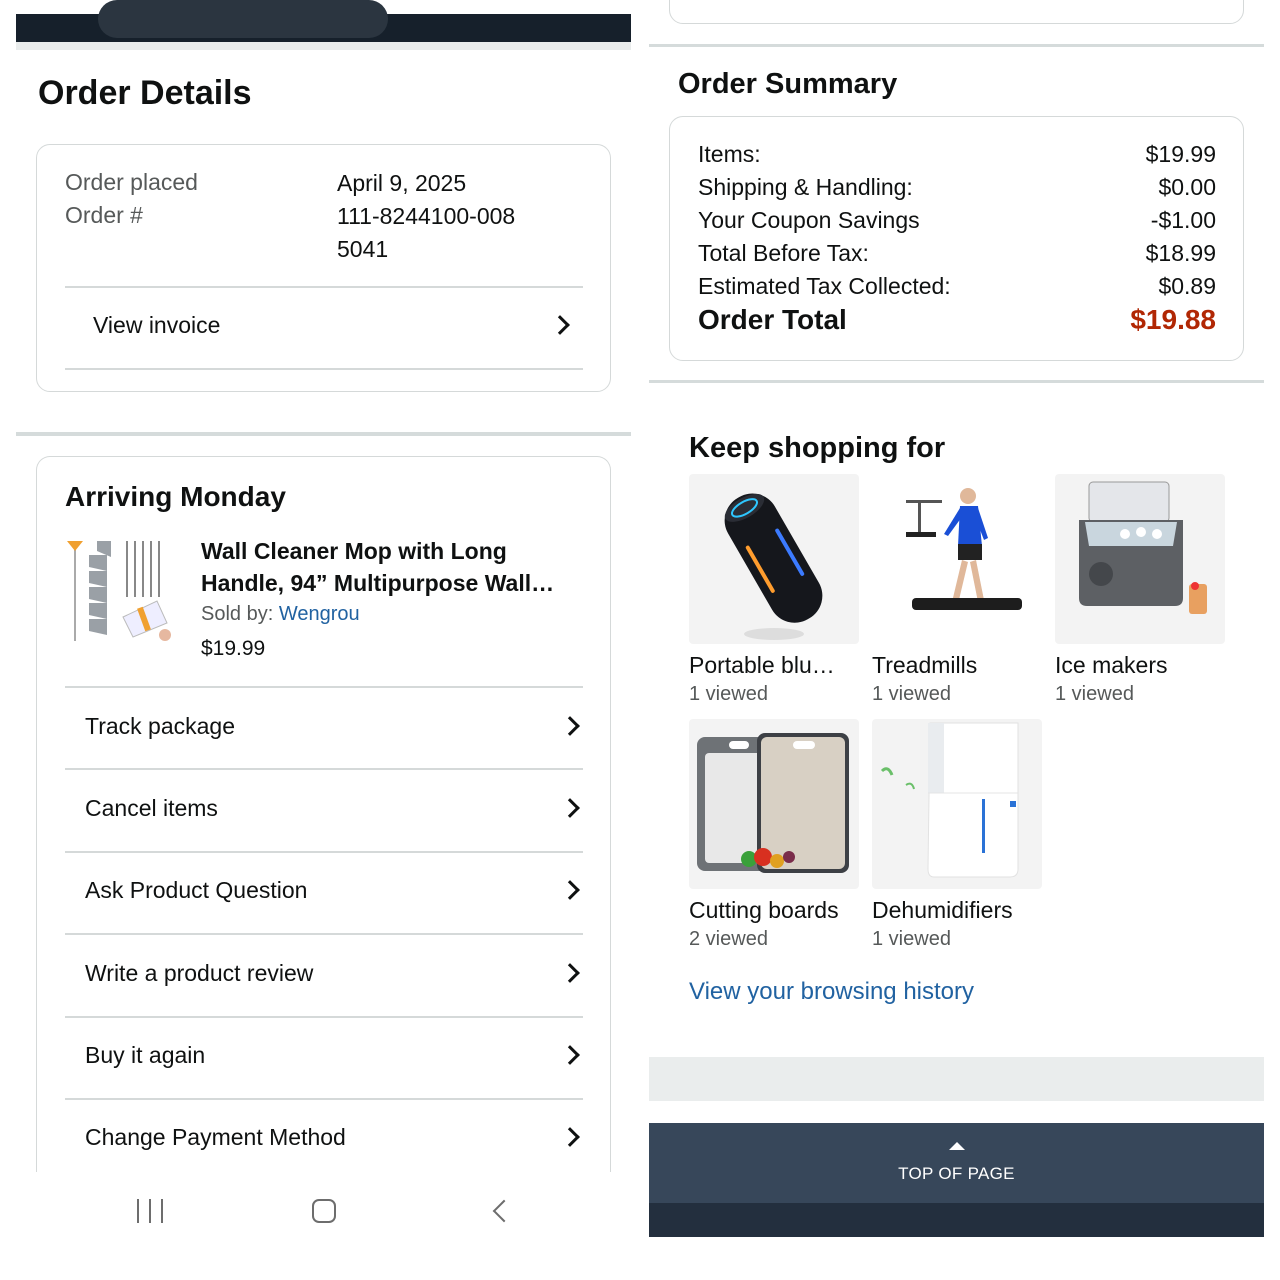  I want to click on summary-value: $0.89, so click(1187, 286).